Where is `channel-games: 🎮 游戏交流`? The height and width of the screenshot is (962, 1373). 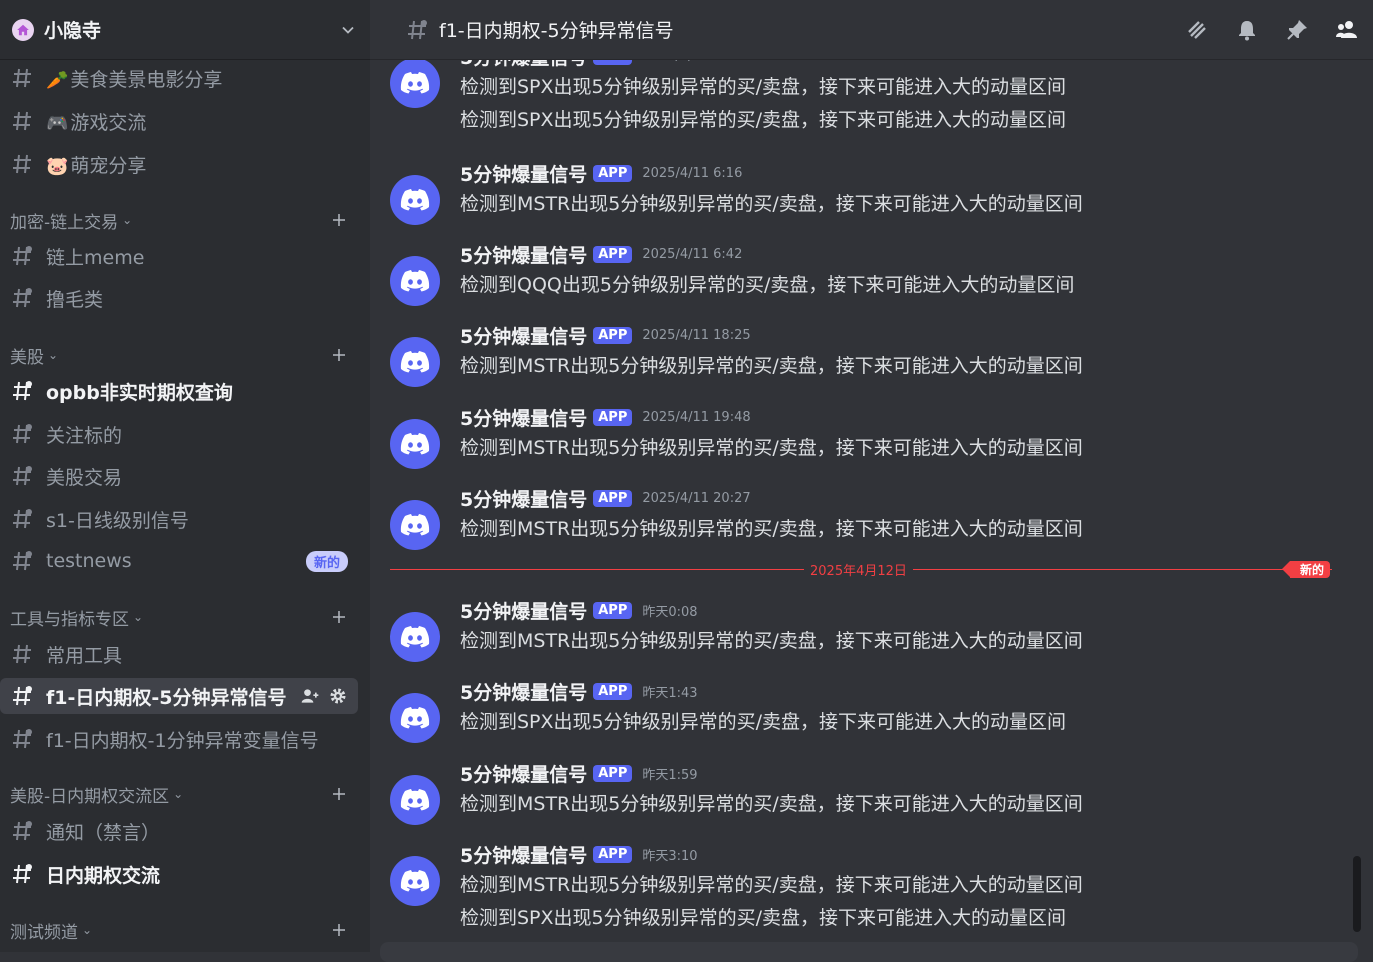
channel-games: 🎮 游戏交流 is located at coordinates (179, 121).